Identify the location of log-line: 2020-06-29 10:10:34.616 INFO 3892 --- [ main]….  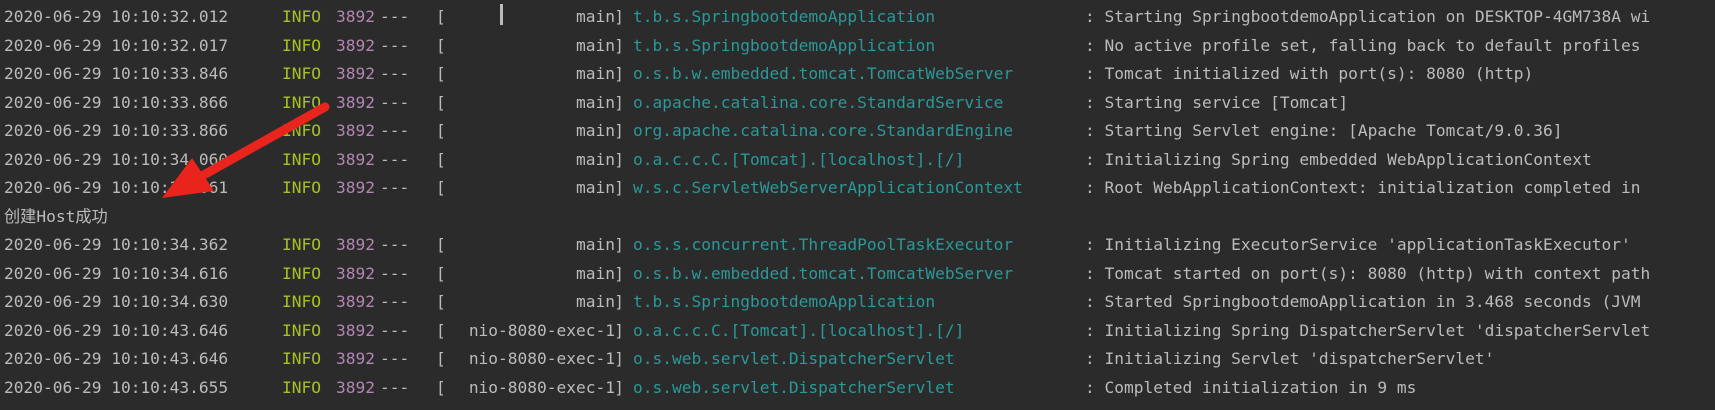
(857, 274).